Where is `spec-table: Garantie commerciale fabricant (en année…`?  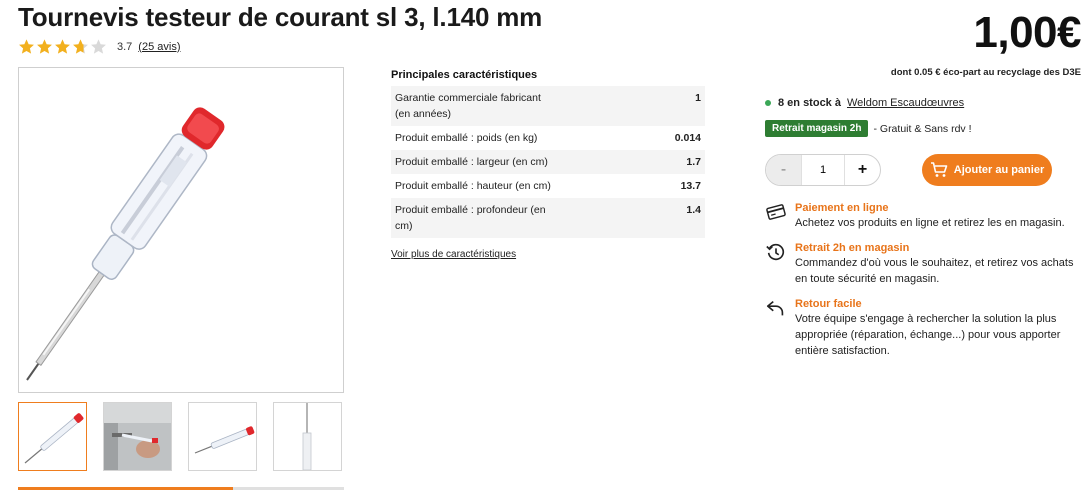 spec-table: Garantie commerciale fabricant (en année… is located at coordinates (548, 162).